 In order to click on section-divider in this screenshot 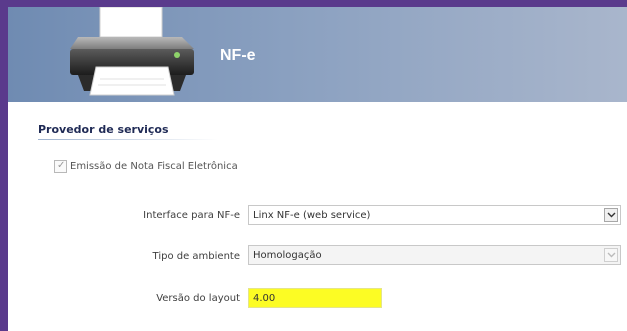, I will do `click(128, 139)`.